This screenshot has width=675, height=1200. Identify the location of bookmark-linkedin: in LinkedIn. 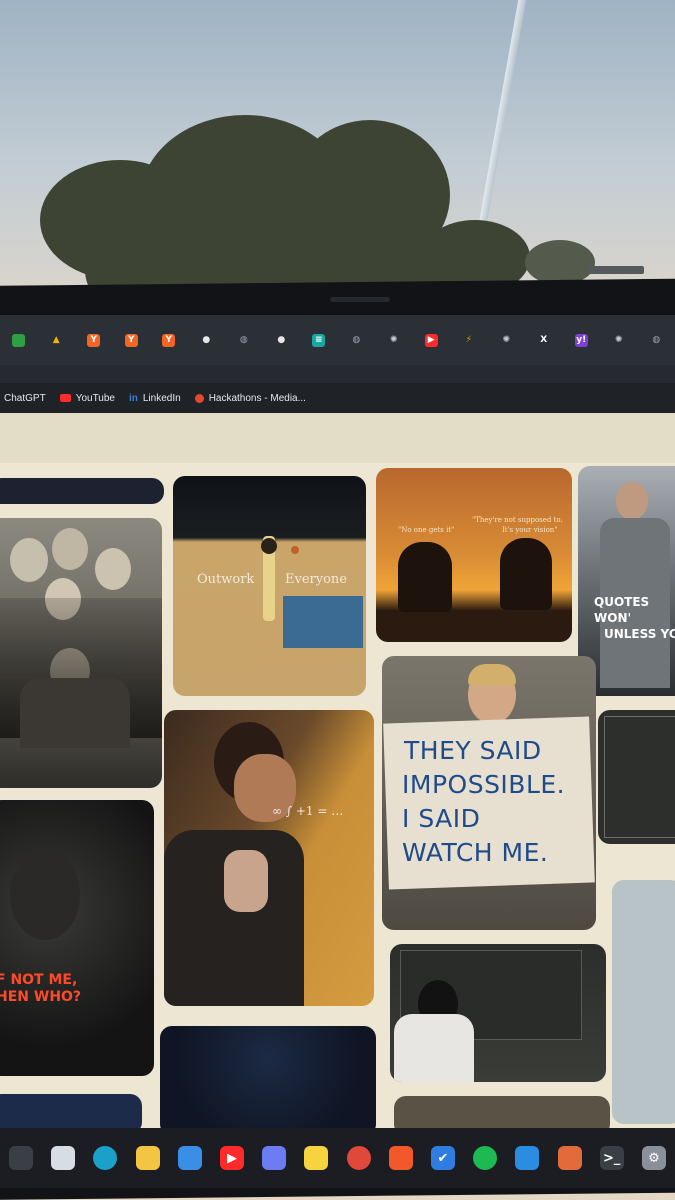
(155, 398).